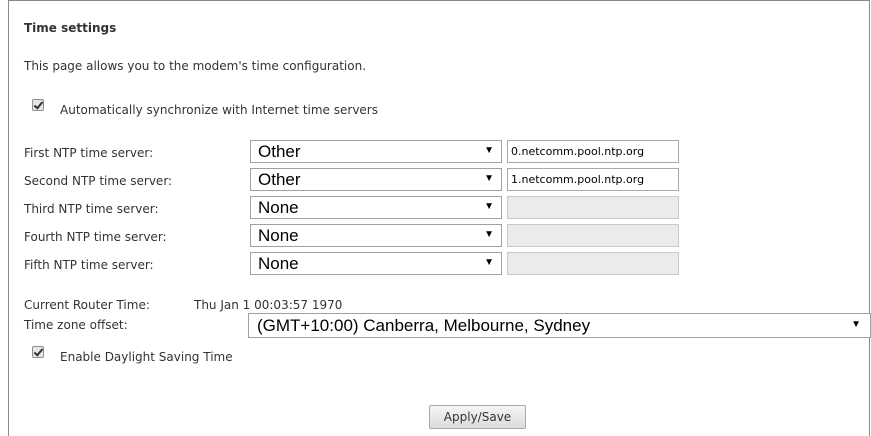 The height and width of the screenshot is (436, 871). I want to click on ntp3-label: Third NTP time server:, so click(91, 209).